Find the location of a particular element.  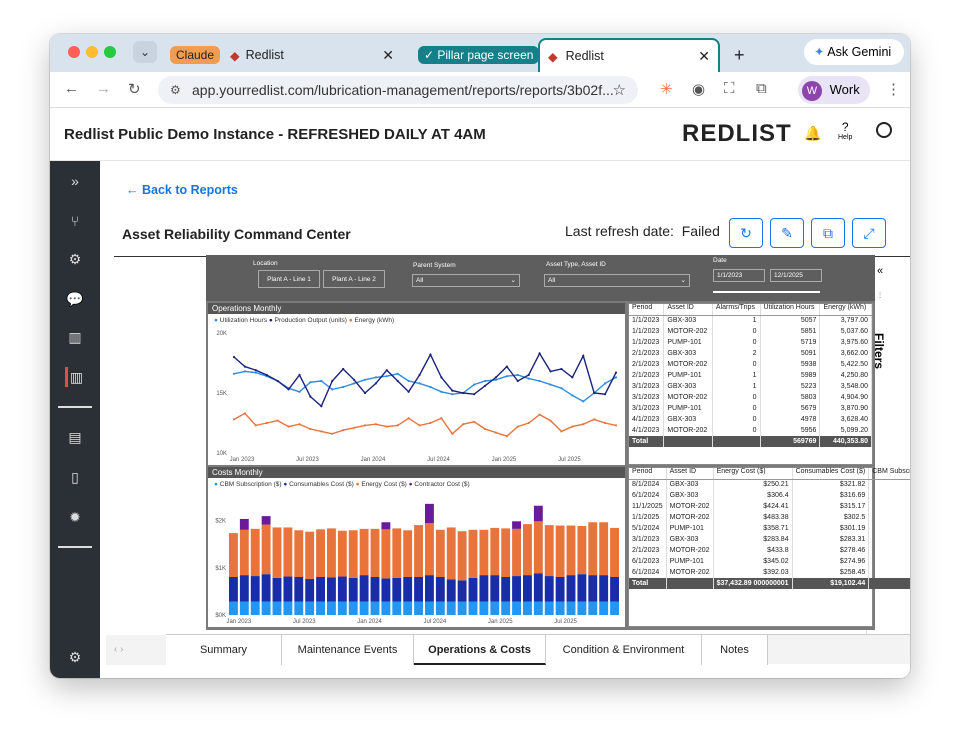

ask-gemini-button: ✦ Ask Gemini is located at coordinates (854, 52).